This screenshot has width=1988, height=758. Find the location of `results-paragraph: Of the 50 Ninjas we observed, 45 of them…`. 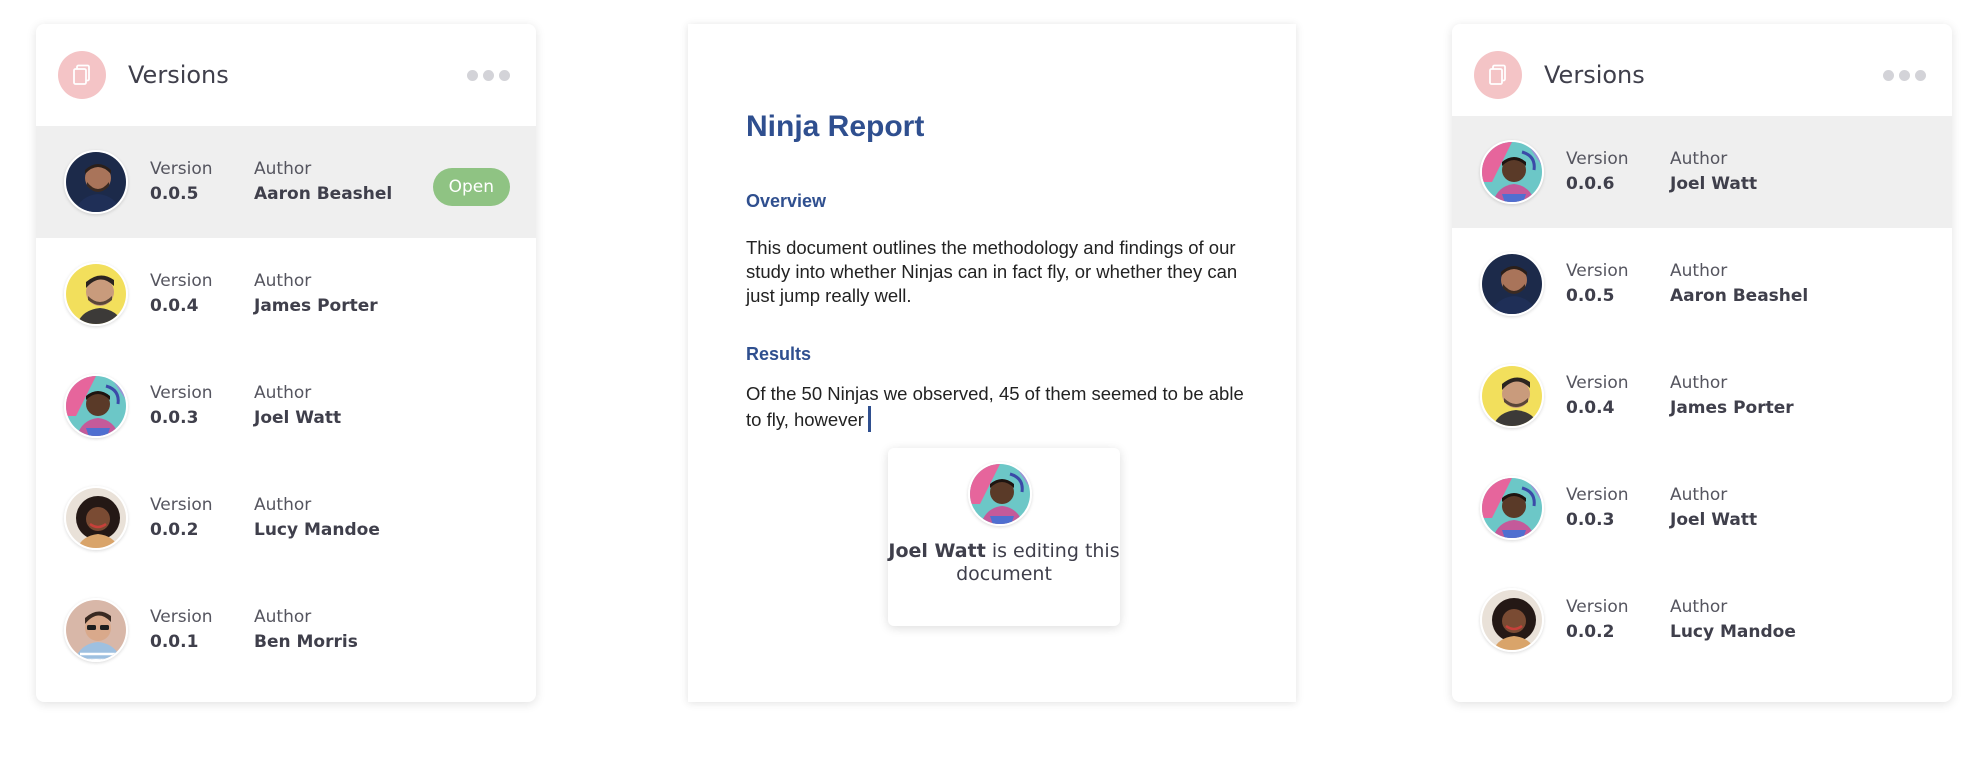

results-paragraph: Of the 50 Ninjas we observed, 45 of them… is located at coordinates (996, 407).